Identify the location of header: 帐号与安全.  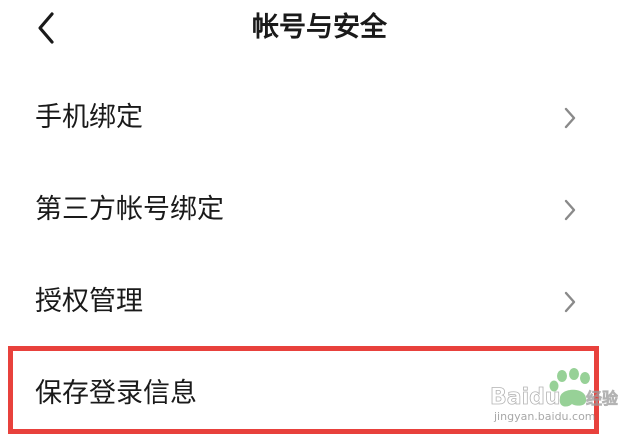
(319, 30).